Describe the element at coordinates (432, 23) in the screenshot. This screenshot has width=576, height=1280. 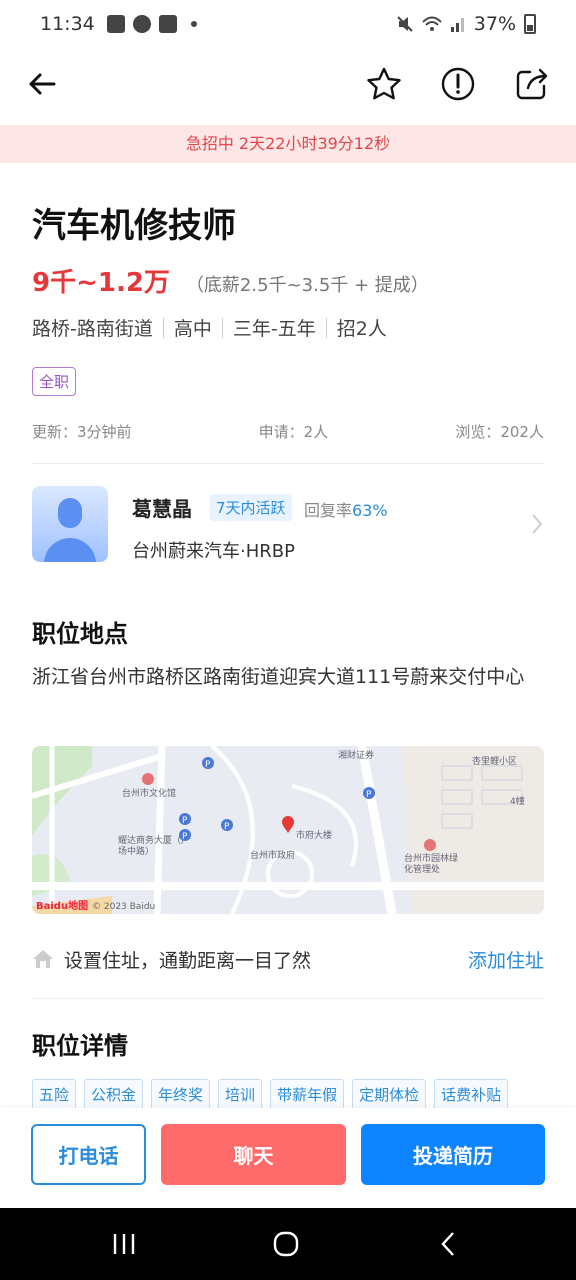
I see `wifi-icon` at that location.